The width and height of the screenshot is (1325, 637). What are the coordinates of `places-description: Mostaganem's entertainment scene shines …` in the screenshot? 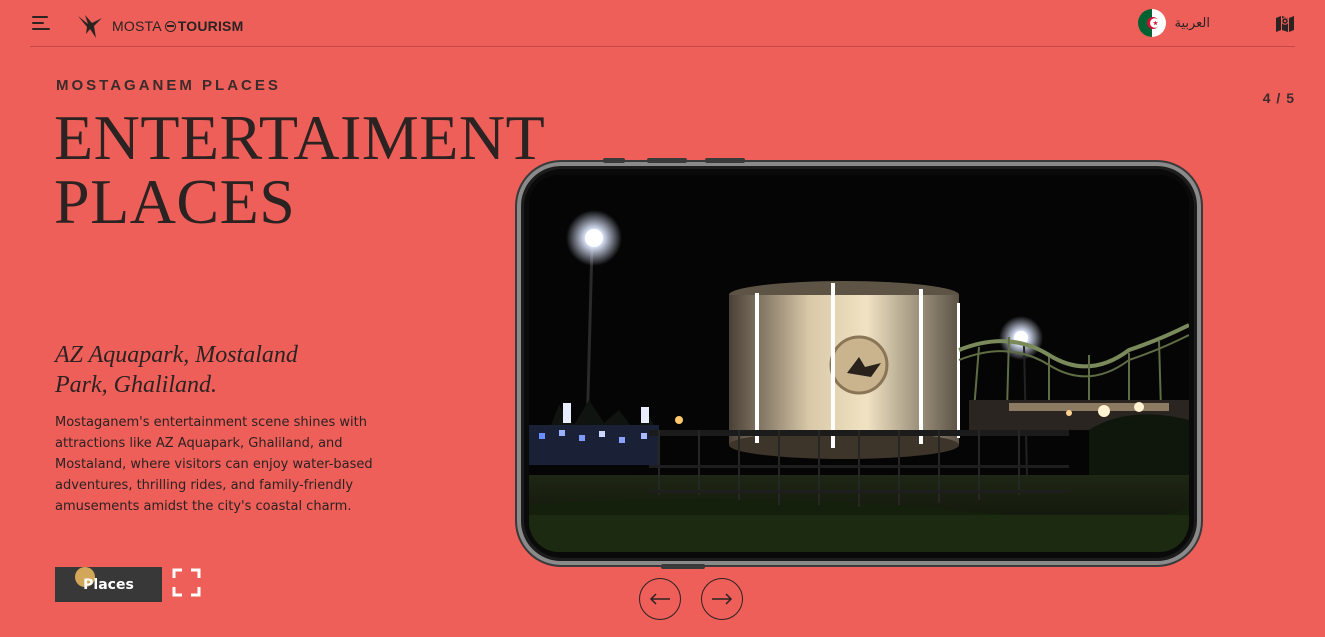 It's located at (214, 464).